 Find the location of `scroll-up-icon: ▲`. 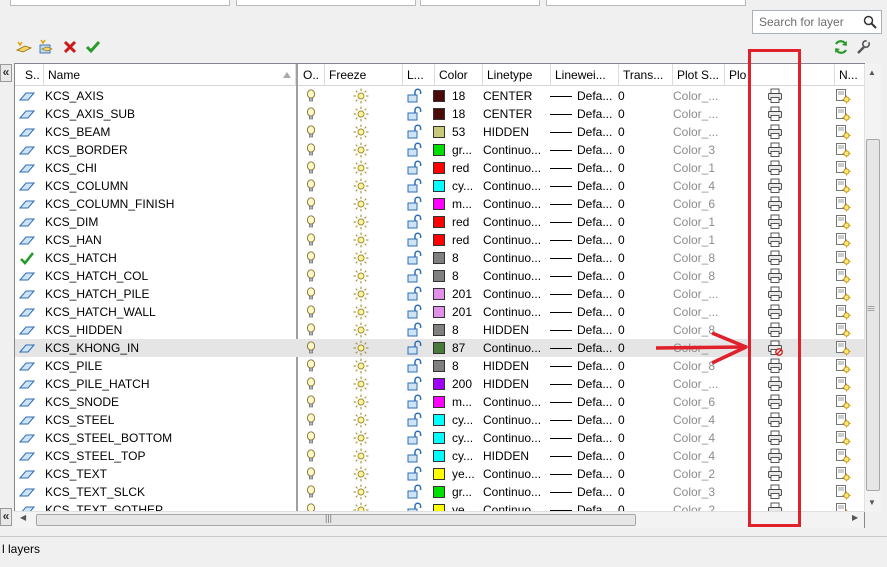

scroll-up-icon: ▲ is located at coordinates (872, 72).